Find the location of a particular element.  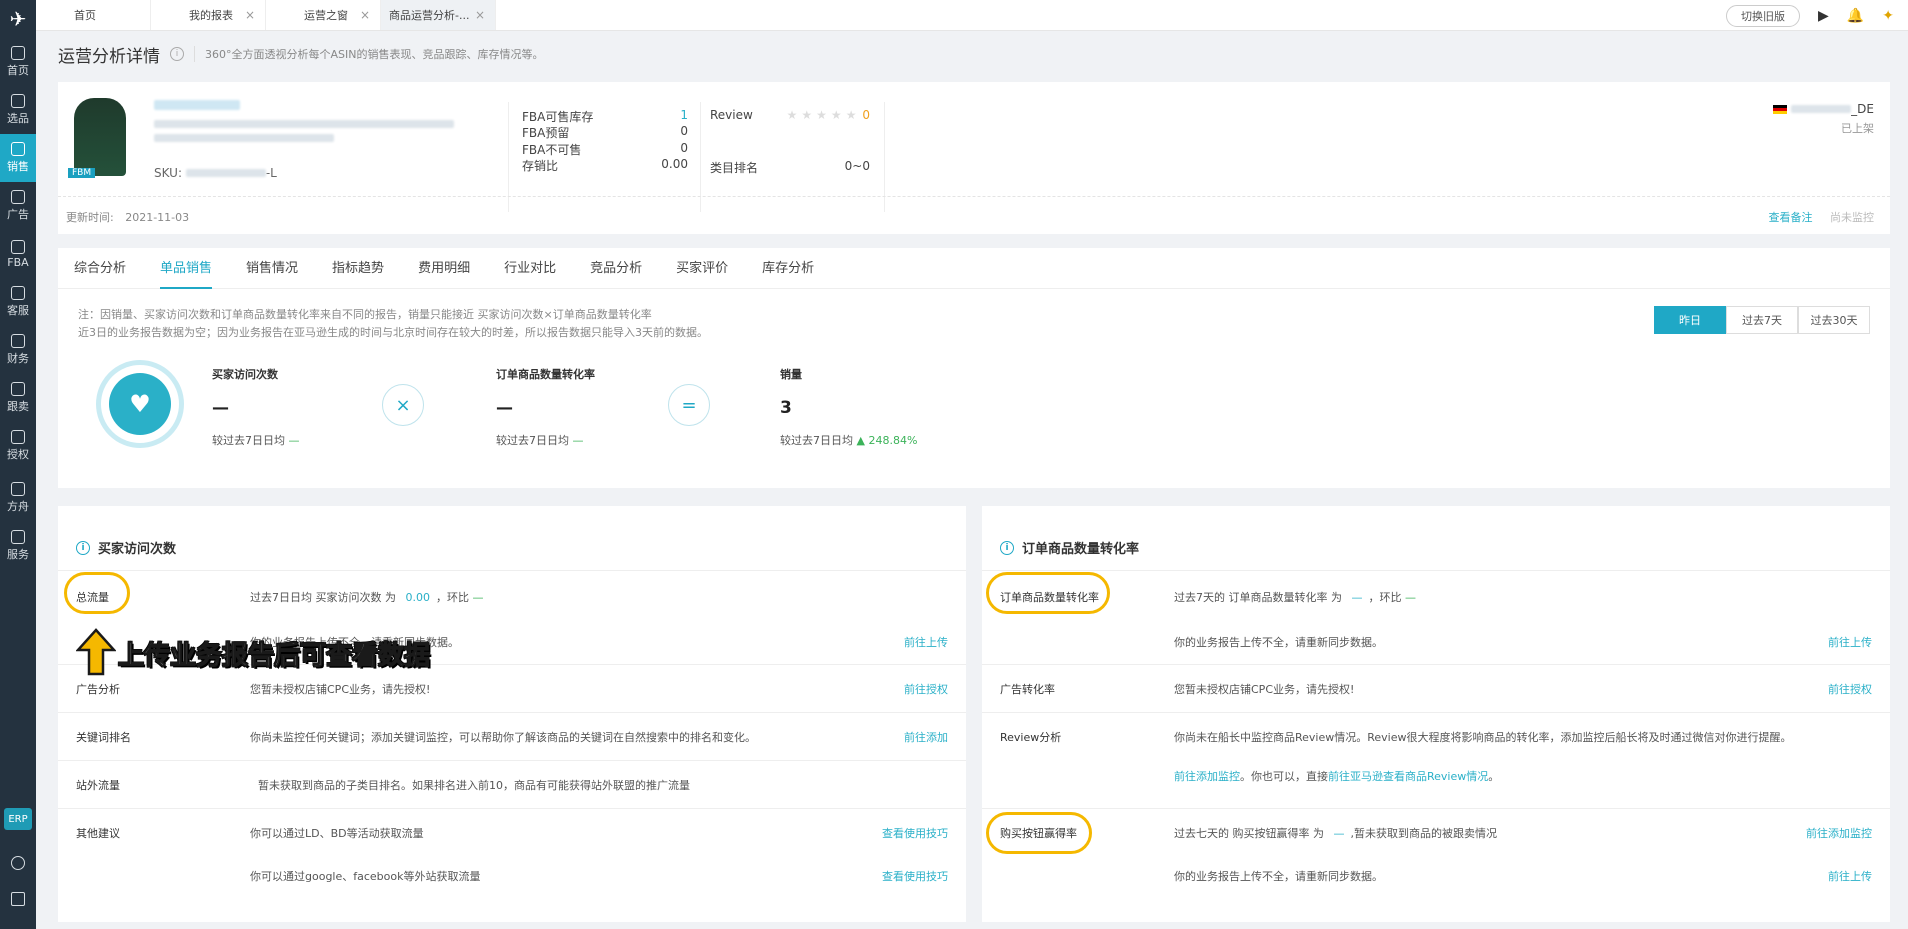

pie-icon is located at coordinates (18, 389).